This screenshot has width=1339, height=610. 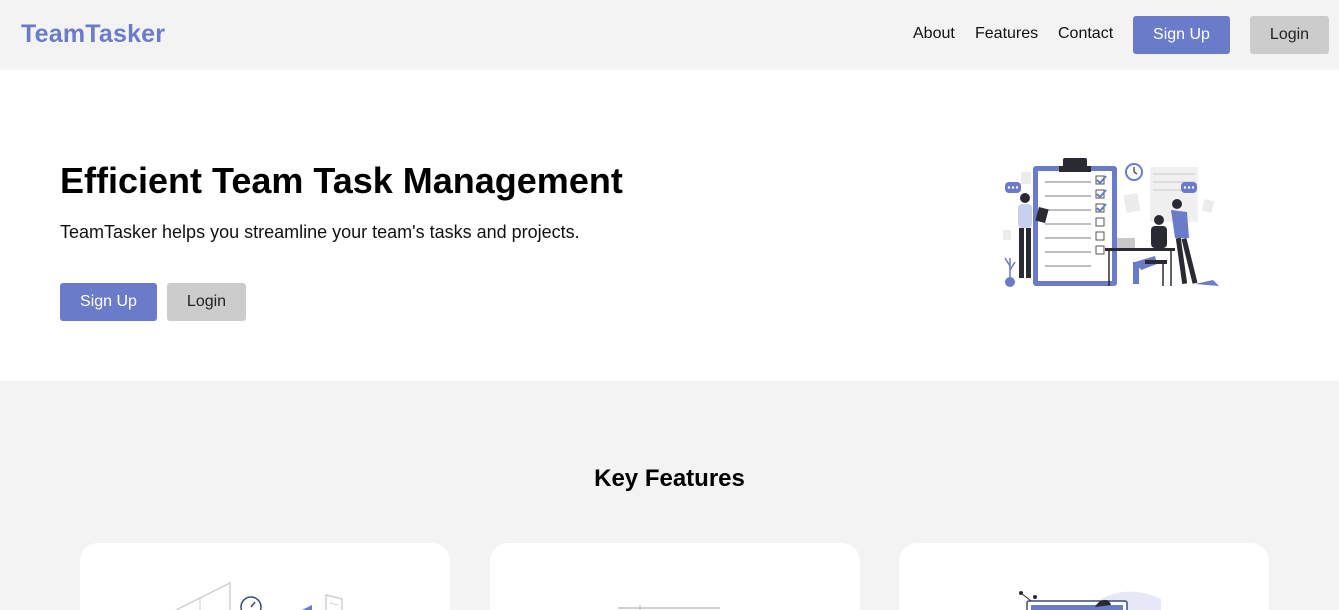 What do you see at coordinates (1289, 35) in the screenshot?
I see `header-login-button: Login` at bounding box center [1289, 35].